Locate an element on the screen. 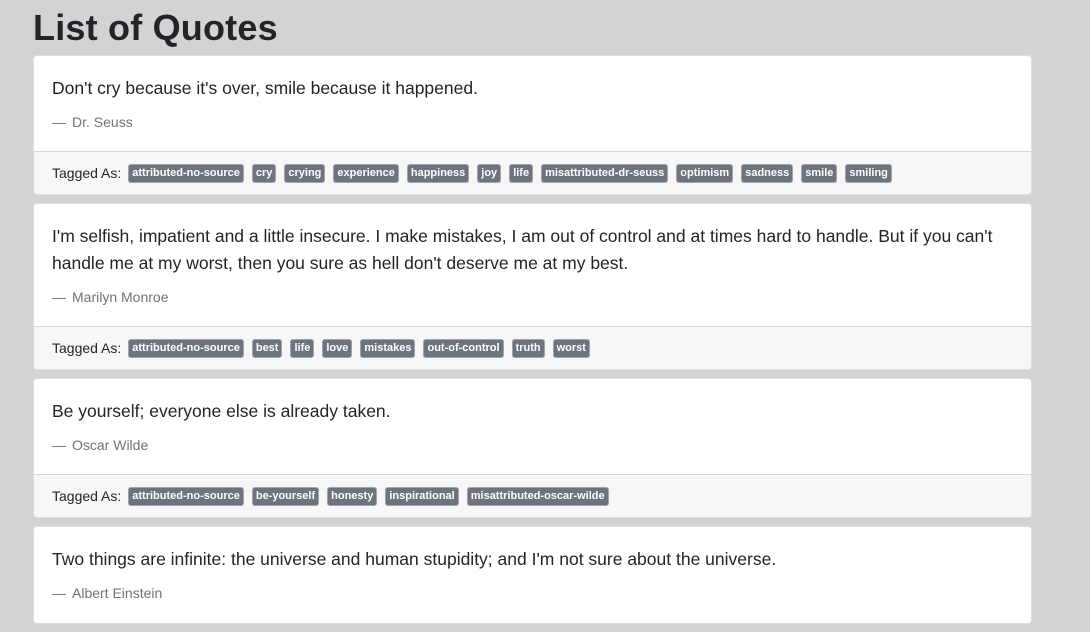 This screenshot has width=1090, height=632. tag-badge: truth is located at coordinates (528, 348).